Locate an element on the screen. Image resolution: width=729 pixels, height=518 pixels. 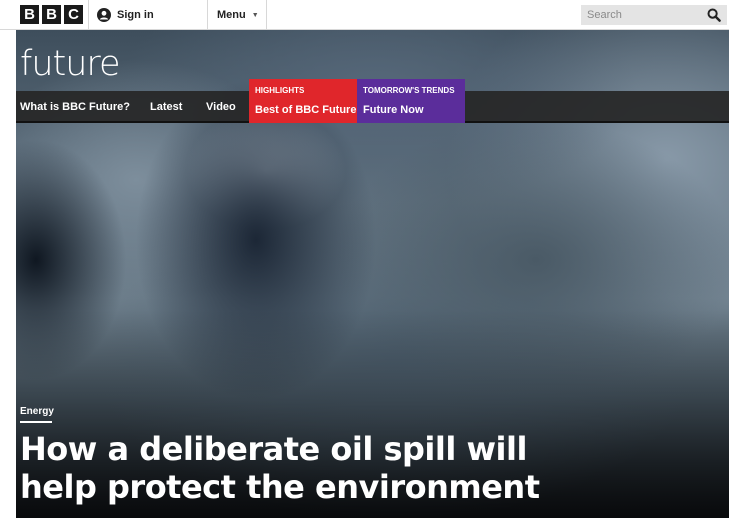
category-underline is located at coordinates (36, 422).